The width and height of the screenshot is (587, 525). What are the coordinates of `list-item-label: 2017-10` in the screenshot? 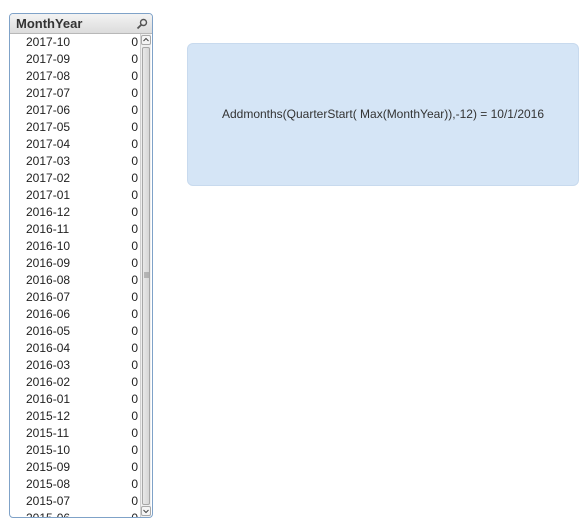 It's located at (48, 42).